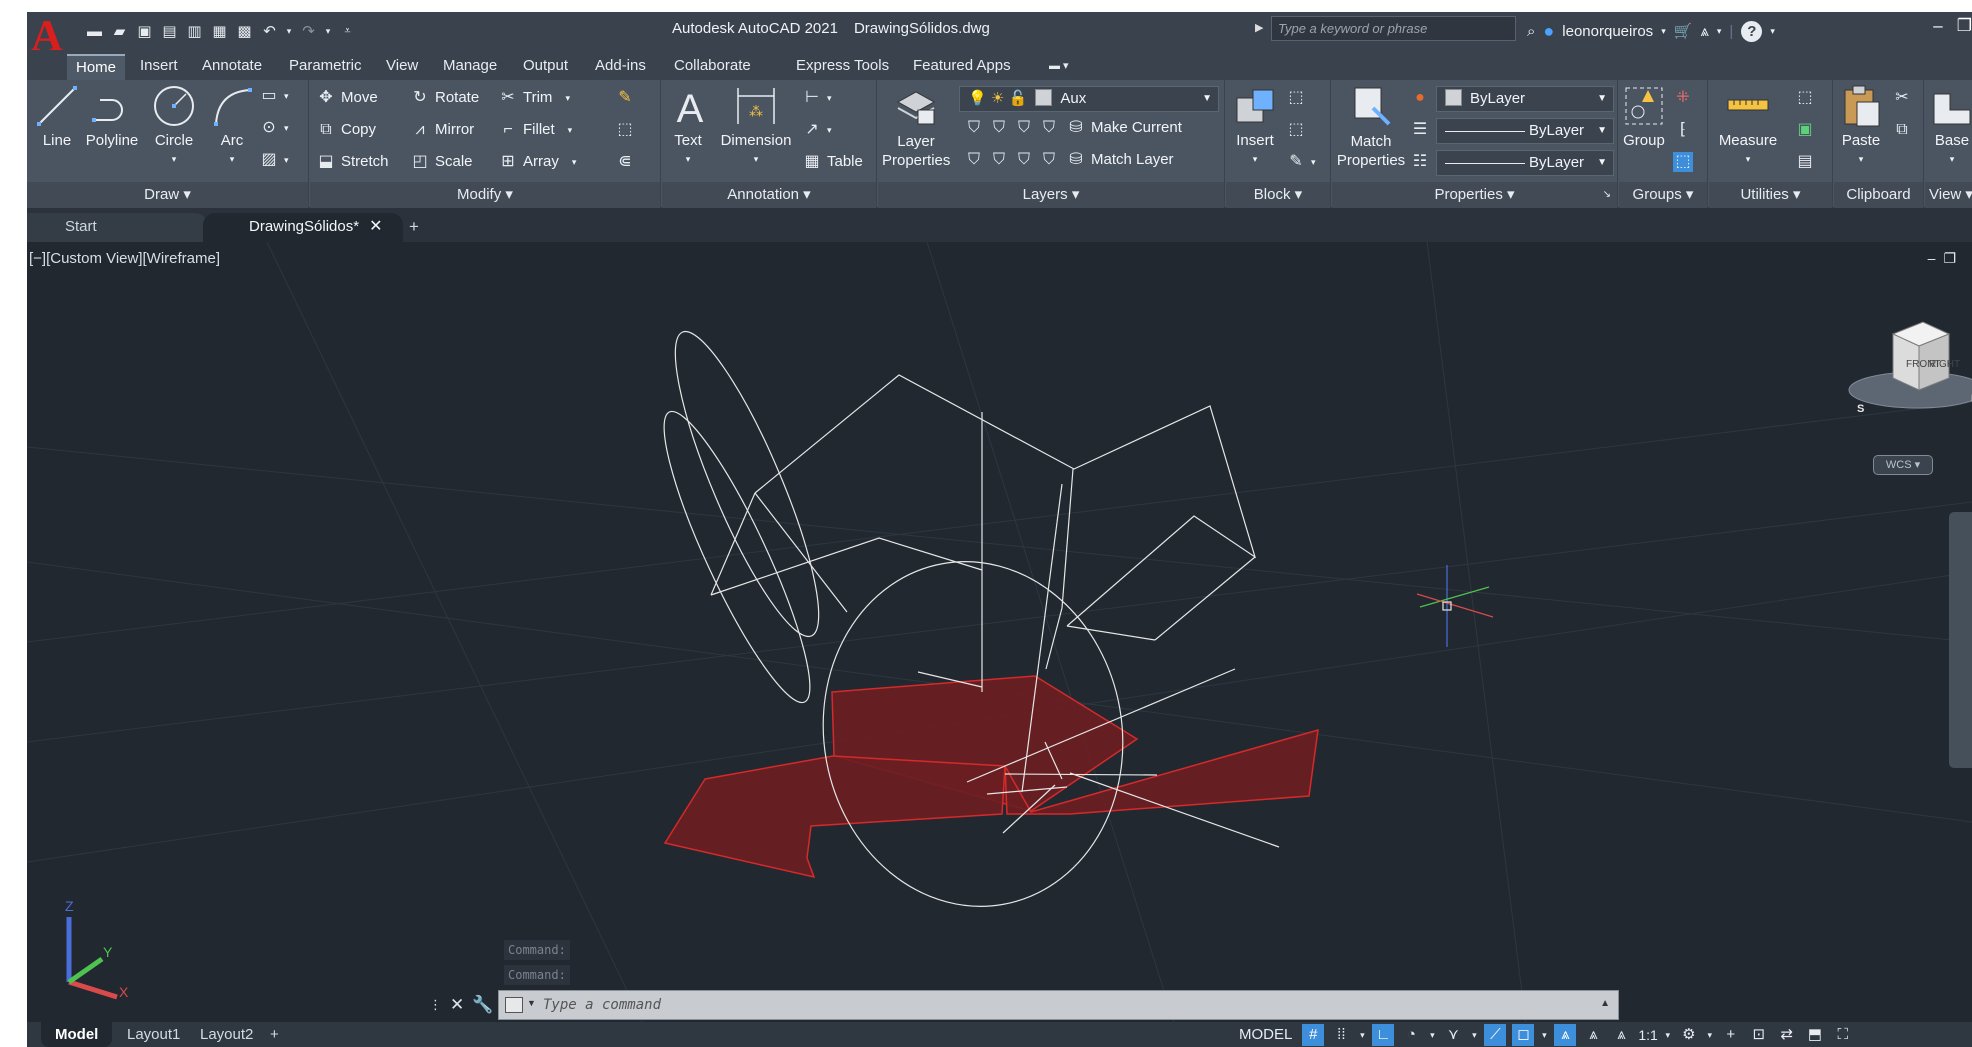 This screenshot has height=1047, width=1972. I want to click on doc-tab-drawing: DrawingSólidos* ✕, so click(303, 227).